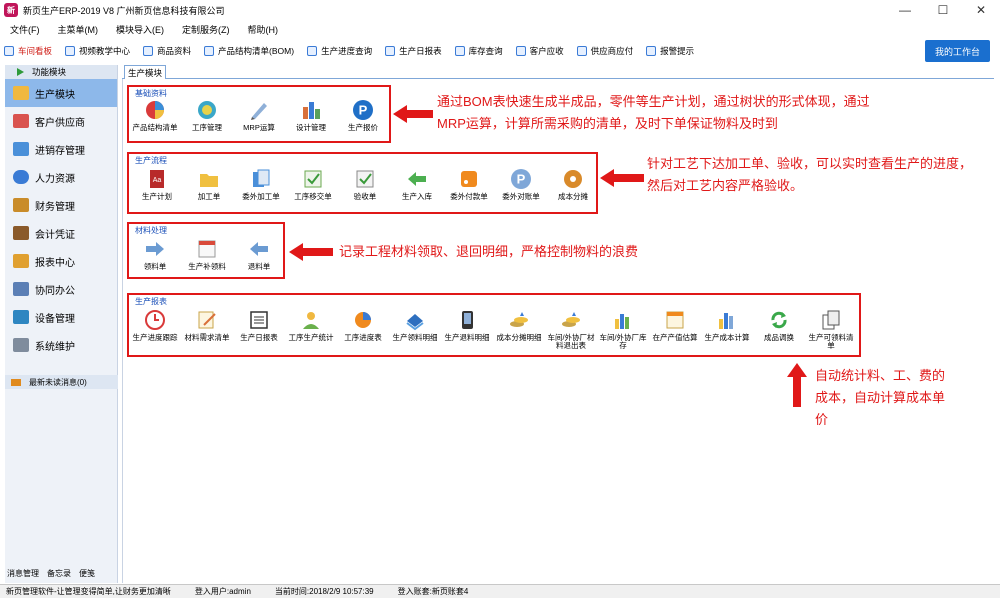 The width and height of the screenshot is (1000, 598). What do you see at coordinates (61, 177) in the screenshot?
I see `sidebar-item-hr: 人力资源` at bounding box center [61, 177].